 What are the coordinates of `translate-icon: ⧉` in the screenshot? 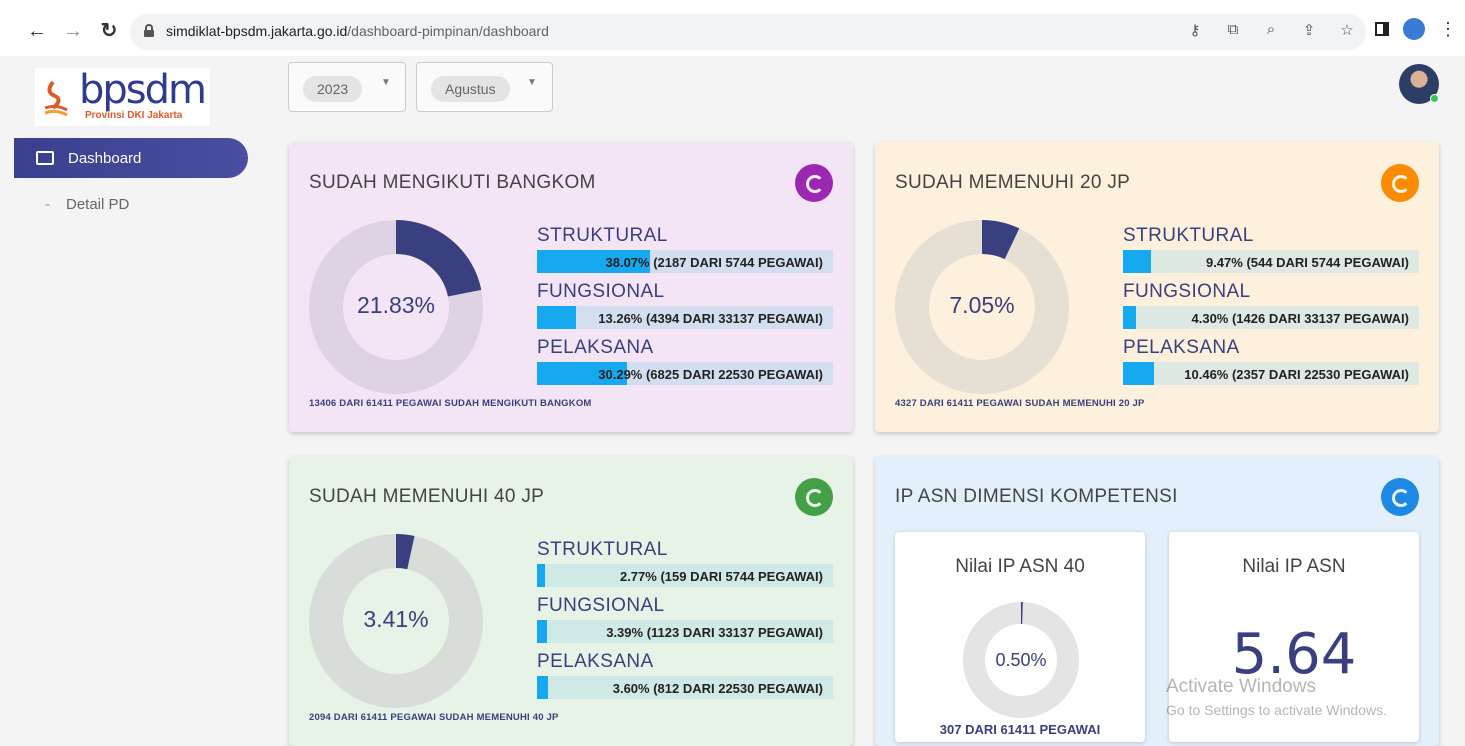 It's located at (1233, 30).